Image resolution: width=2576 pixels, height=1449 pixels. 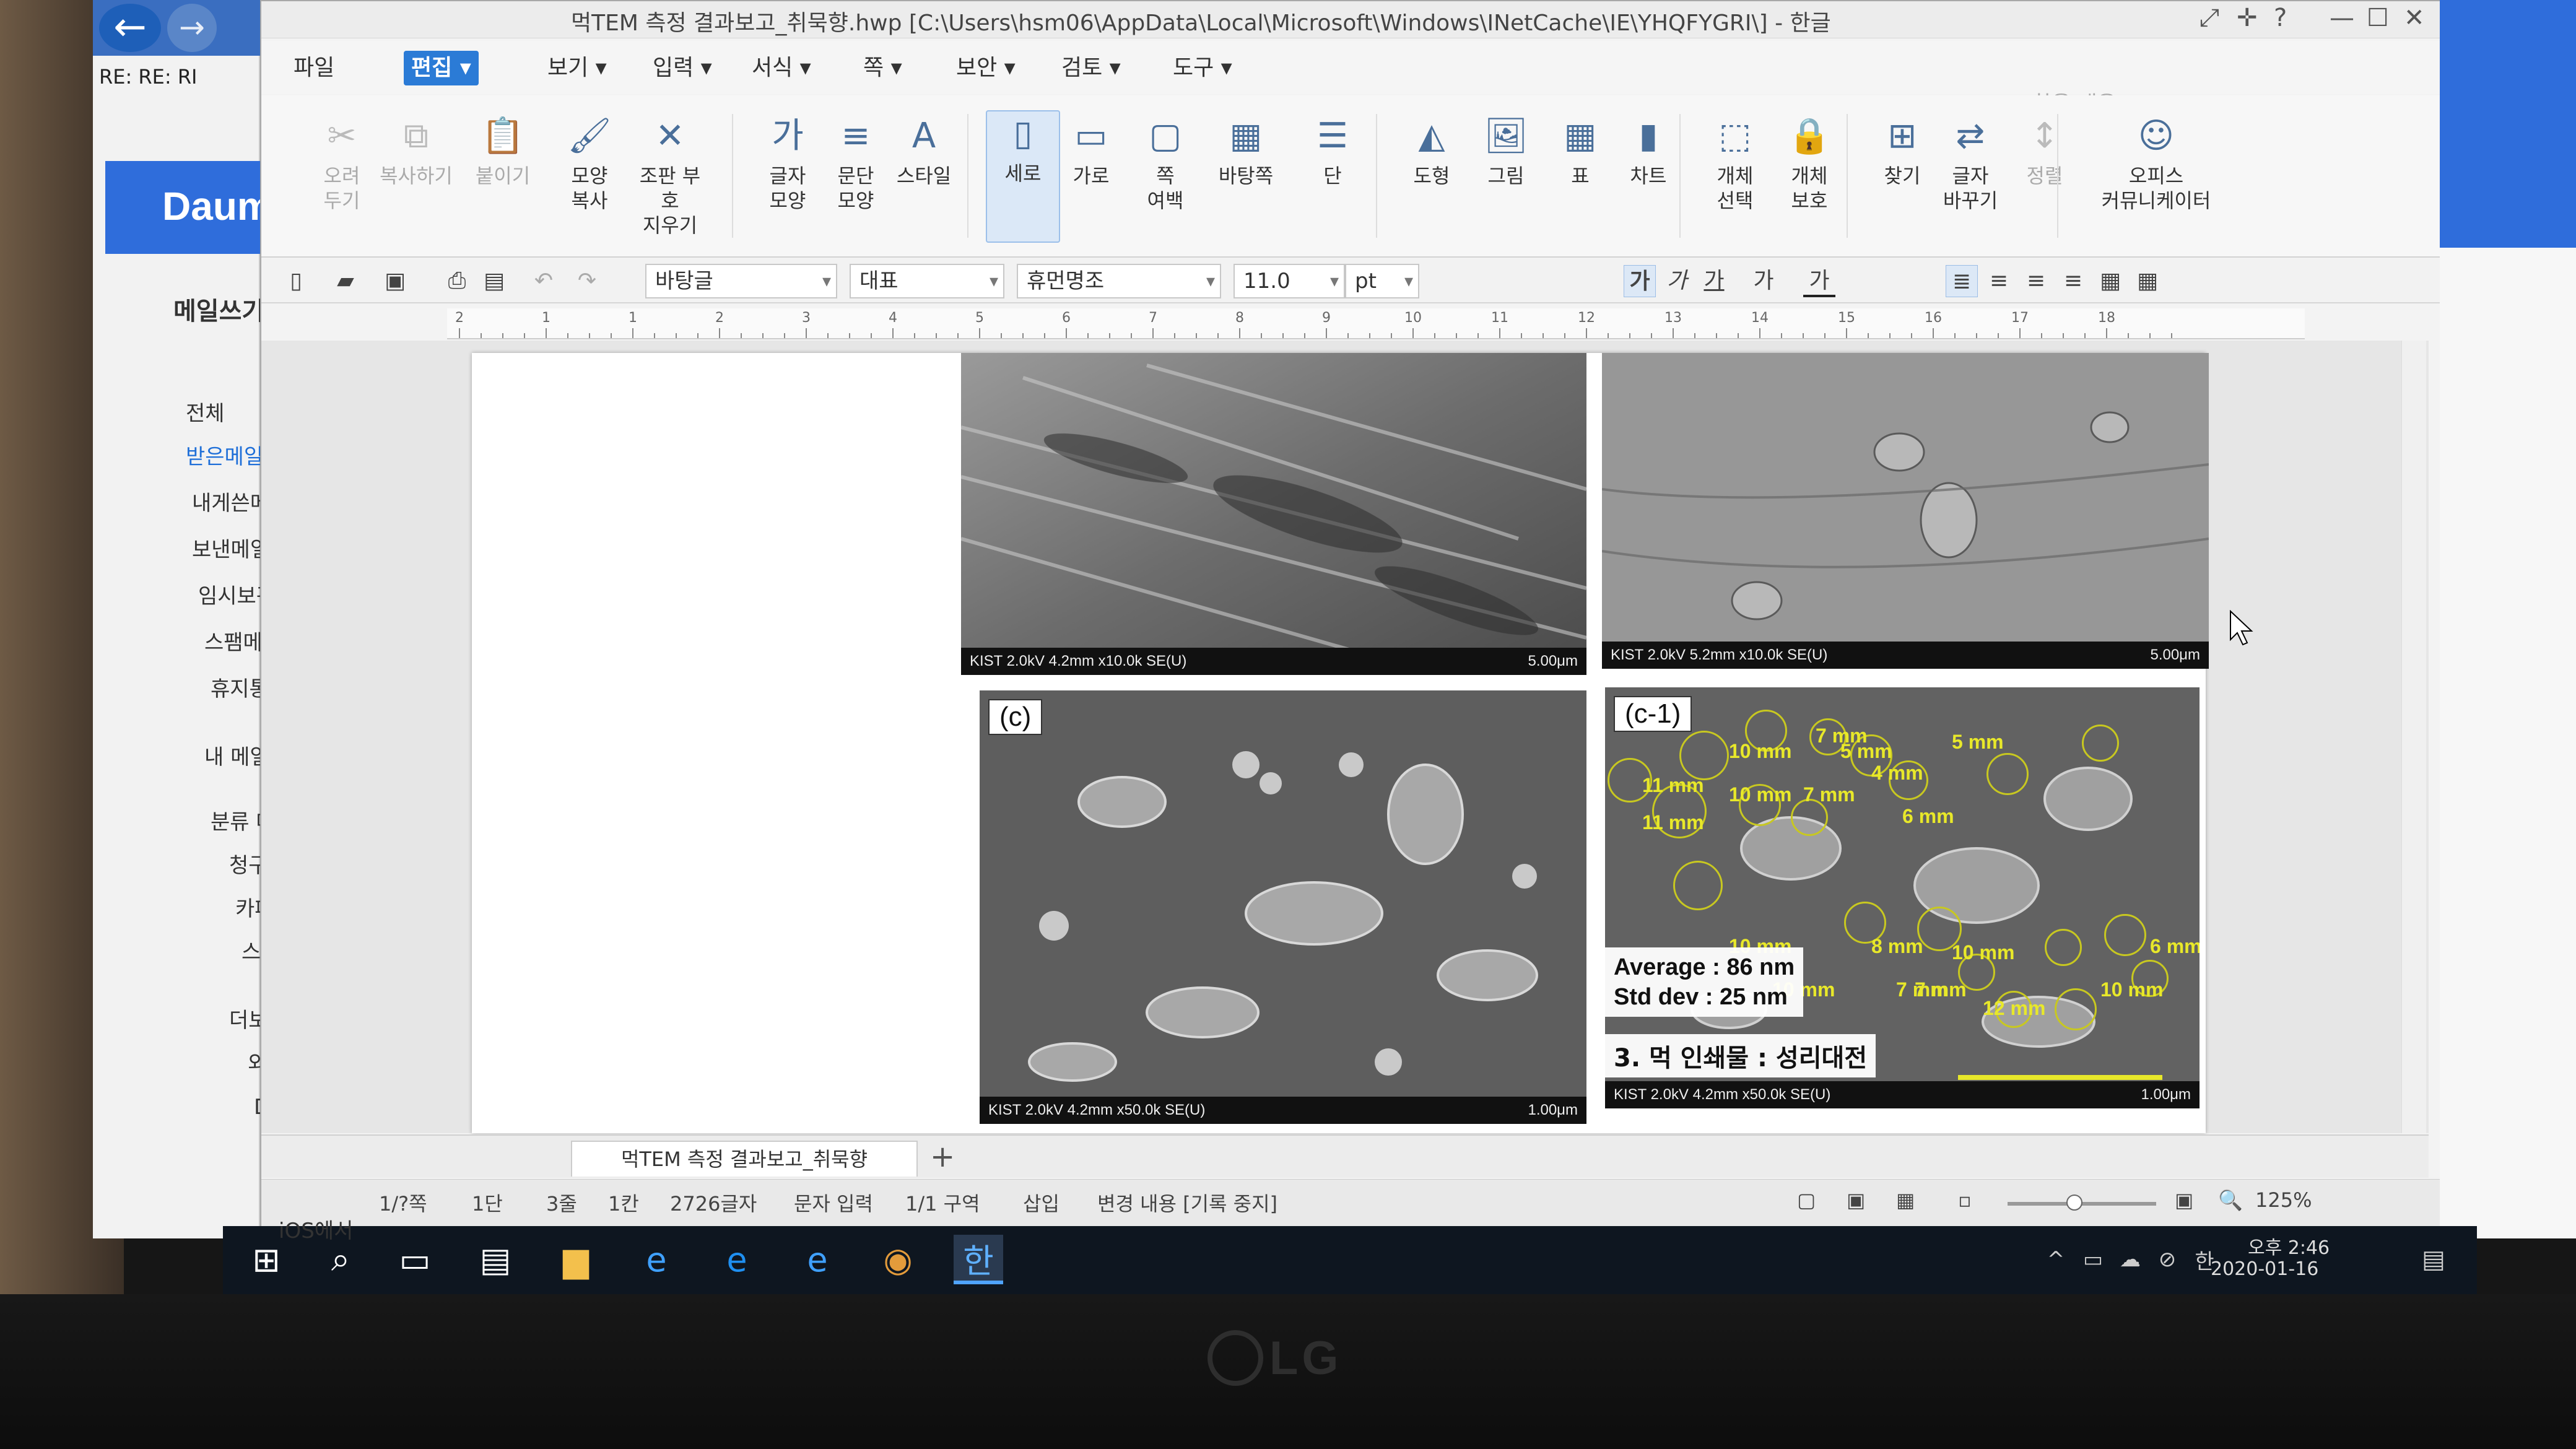 What do you see at coordinates (670, 176) in the screenshot?
I see `ribbon-button-clear-codes: ✕ 조판 부호 지우기` at bounding box center [670, 176].